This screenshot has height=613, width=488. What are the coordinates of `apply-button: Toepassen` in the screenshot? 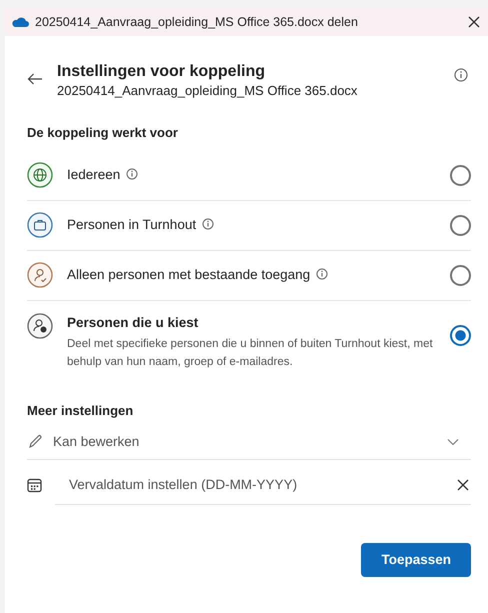 It's located at (416, 559).